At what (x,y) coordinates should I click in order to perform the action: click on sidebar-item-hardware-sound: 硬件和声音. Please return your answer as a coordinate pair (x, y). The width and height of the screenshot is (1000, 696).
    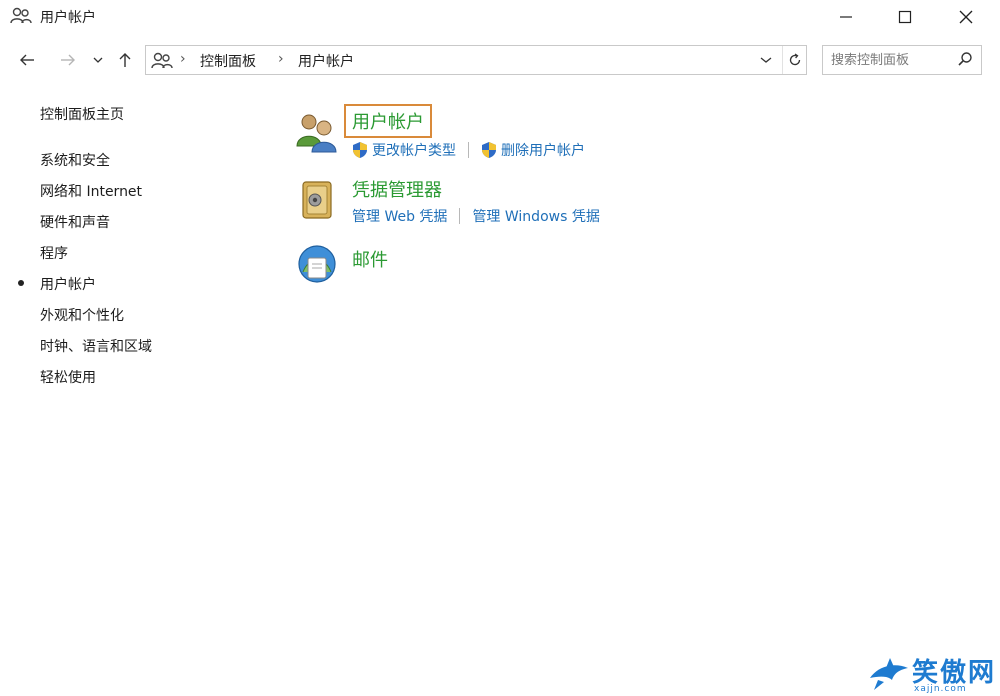
    Looking at the image, I should click on (75, 222).